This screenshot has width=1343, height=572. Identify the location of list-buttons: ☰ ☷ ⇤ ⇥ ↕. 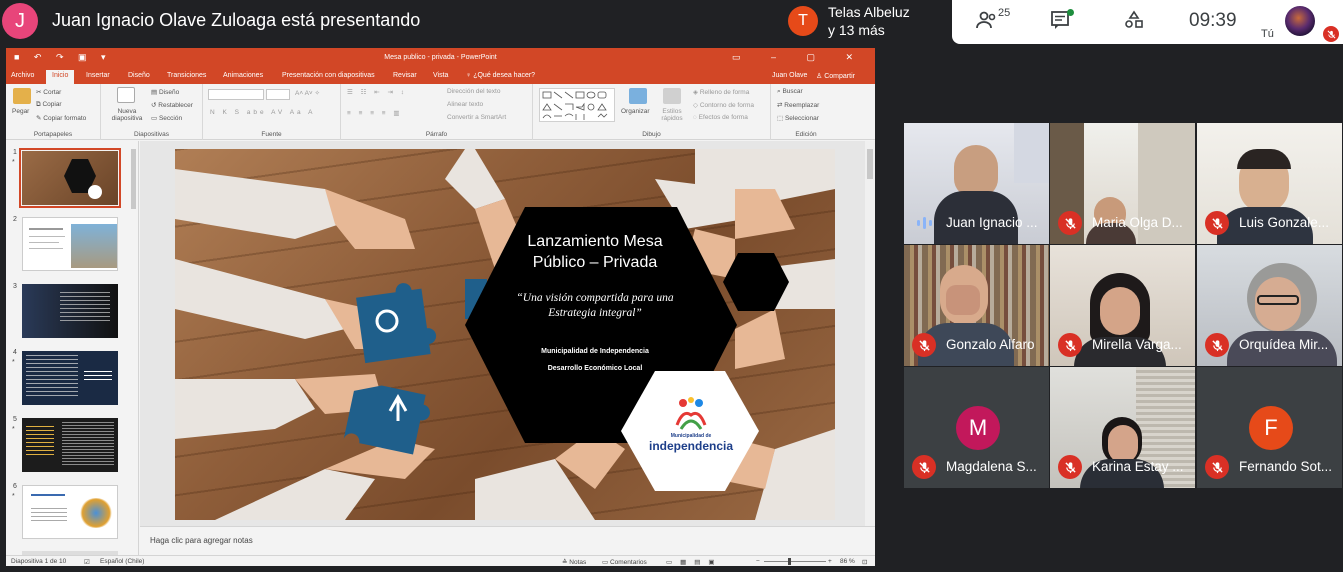
(377, 92).